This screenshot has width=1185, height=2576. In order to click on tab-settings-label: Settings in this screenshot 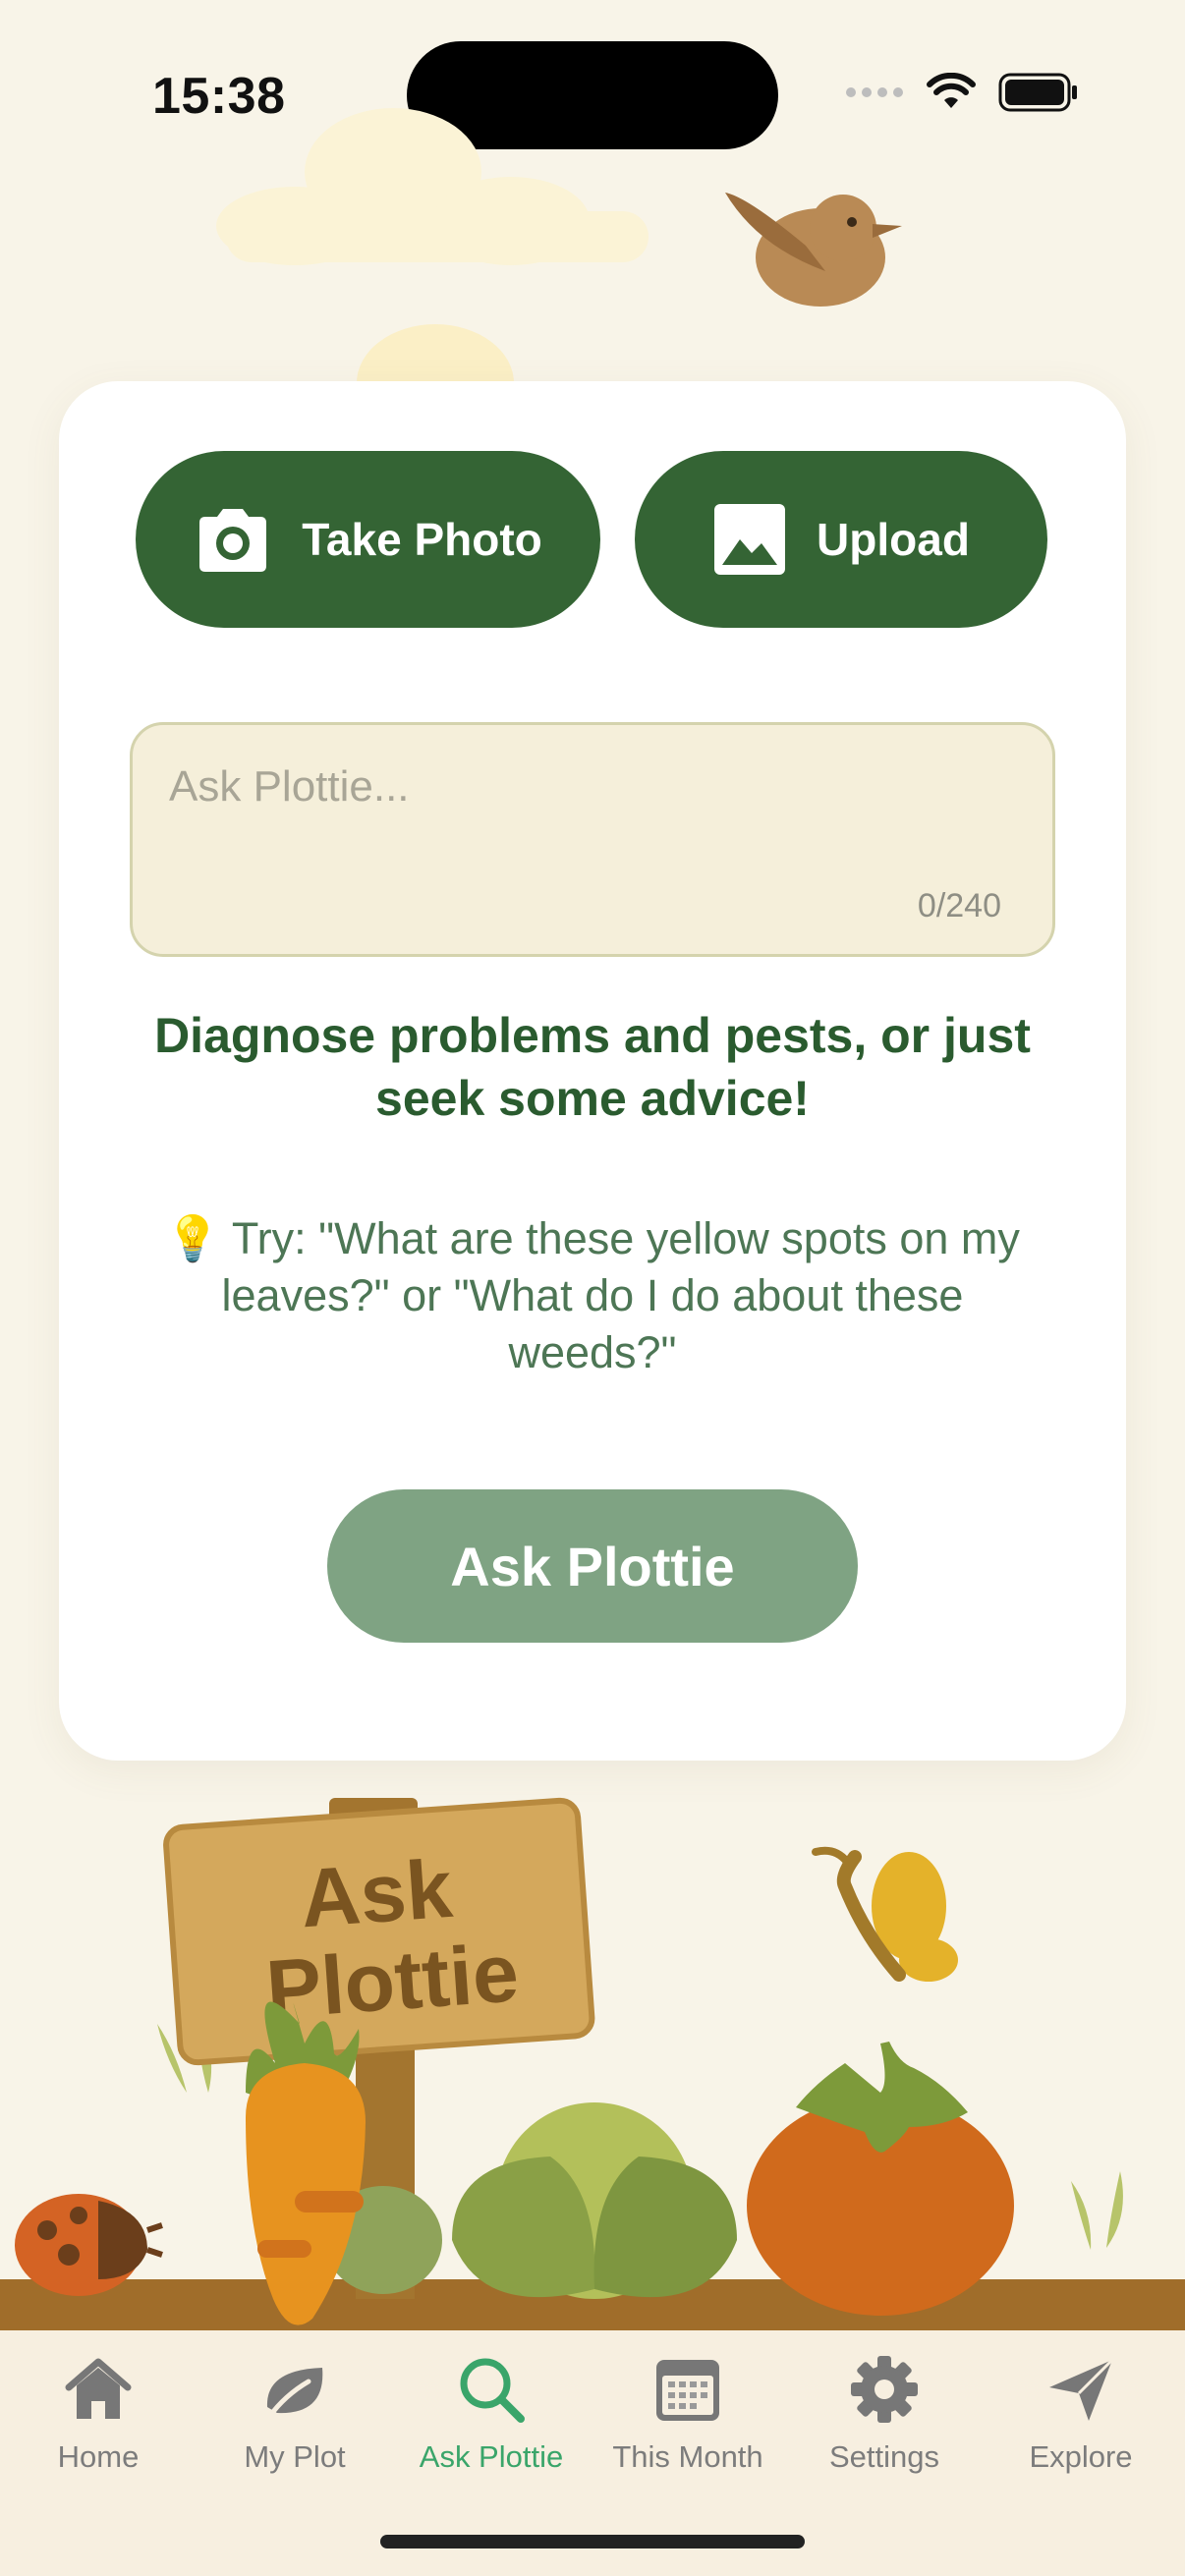, I will do `click(883, 2456)`.